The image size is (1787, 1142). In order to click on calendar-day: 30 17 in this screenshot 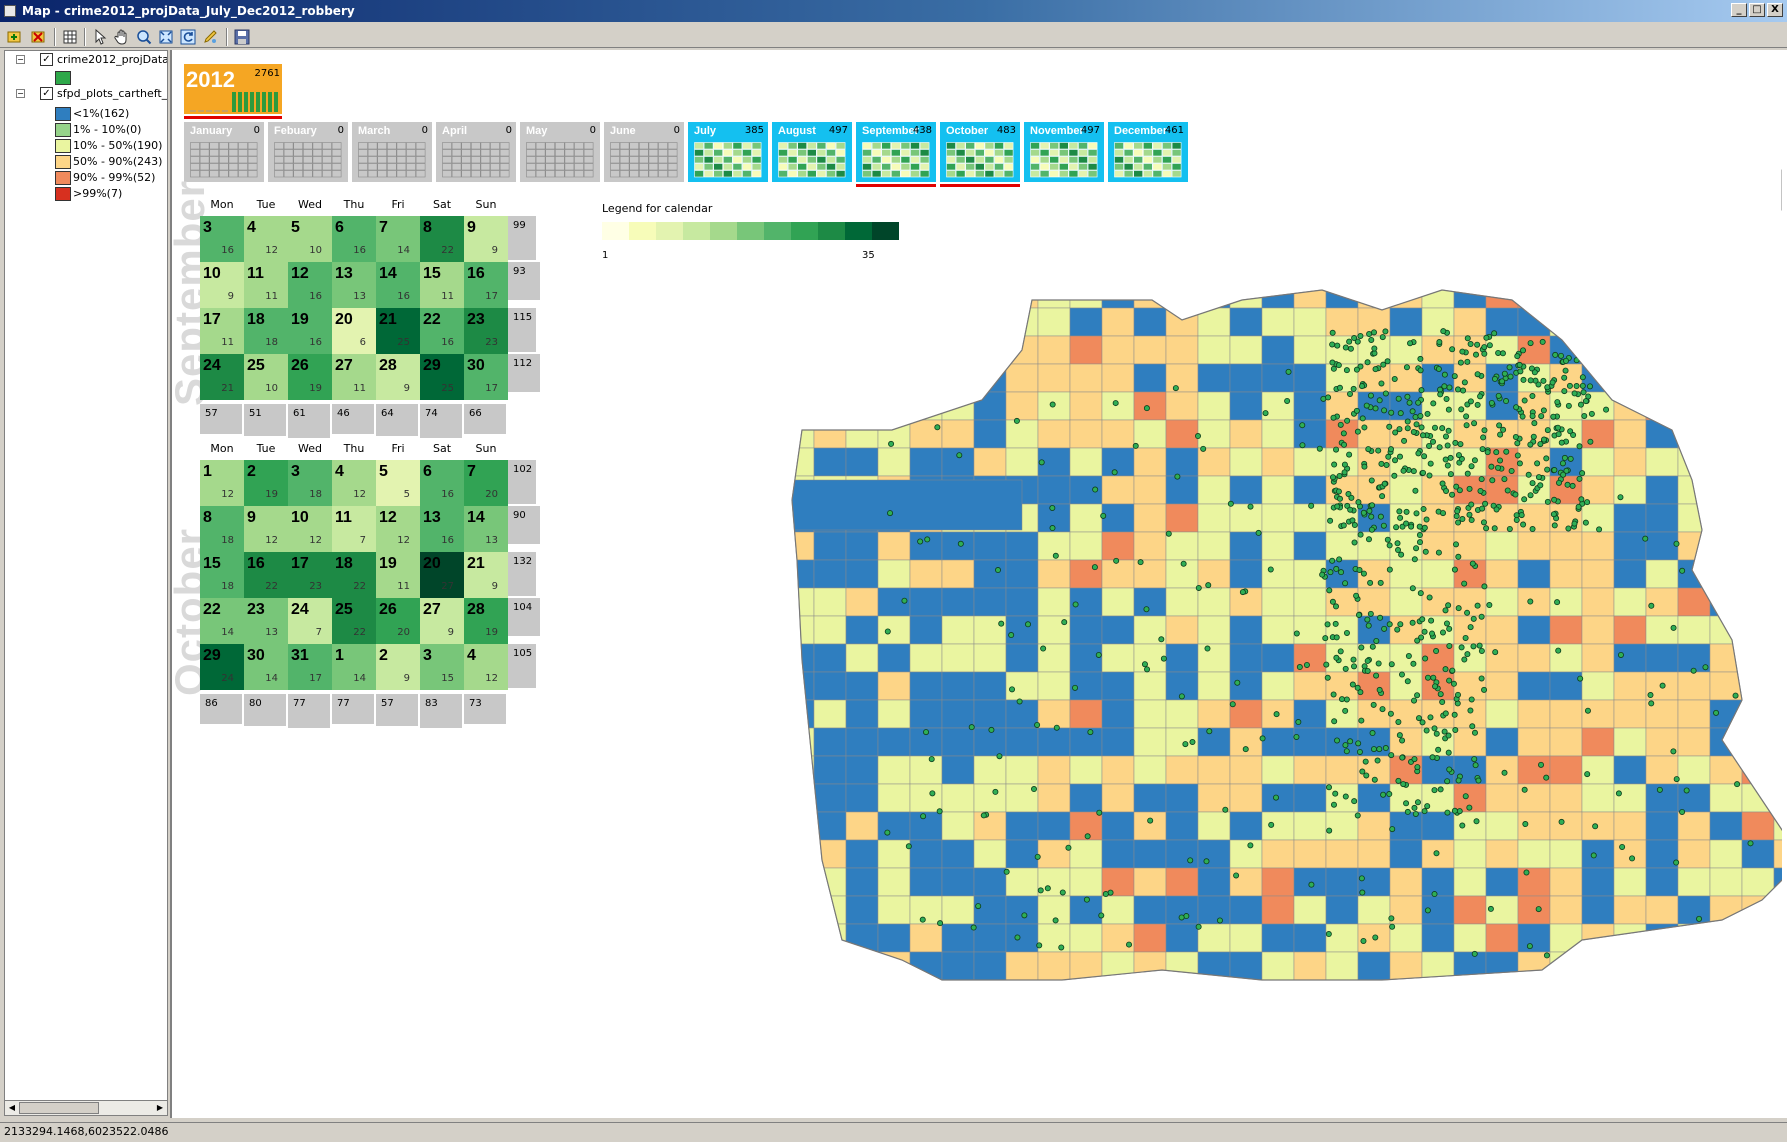, I will do `click(486, 377)`.